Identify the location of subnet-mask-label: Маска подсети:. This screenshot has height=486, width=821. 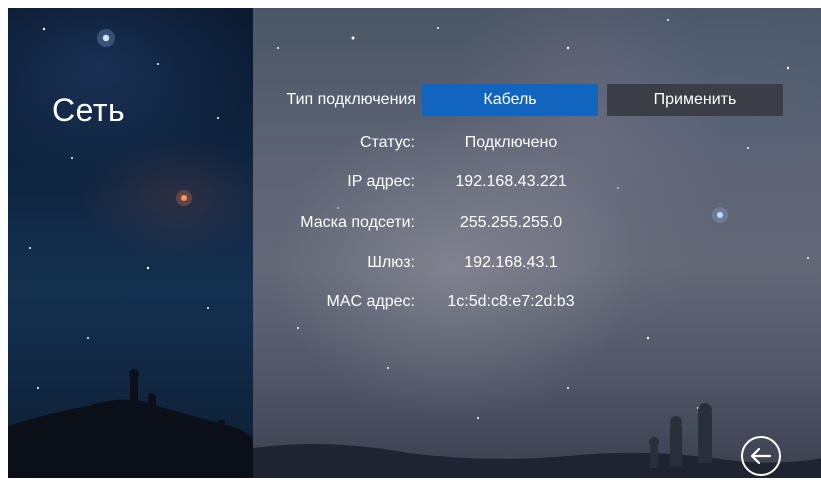
(357, 222).